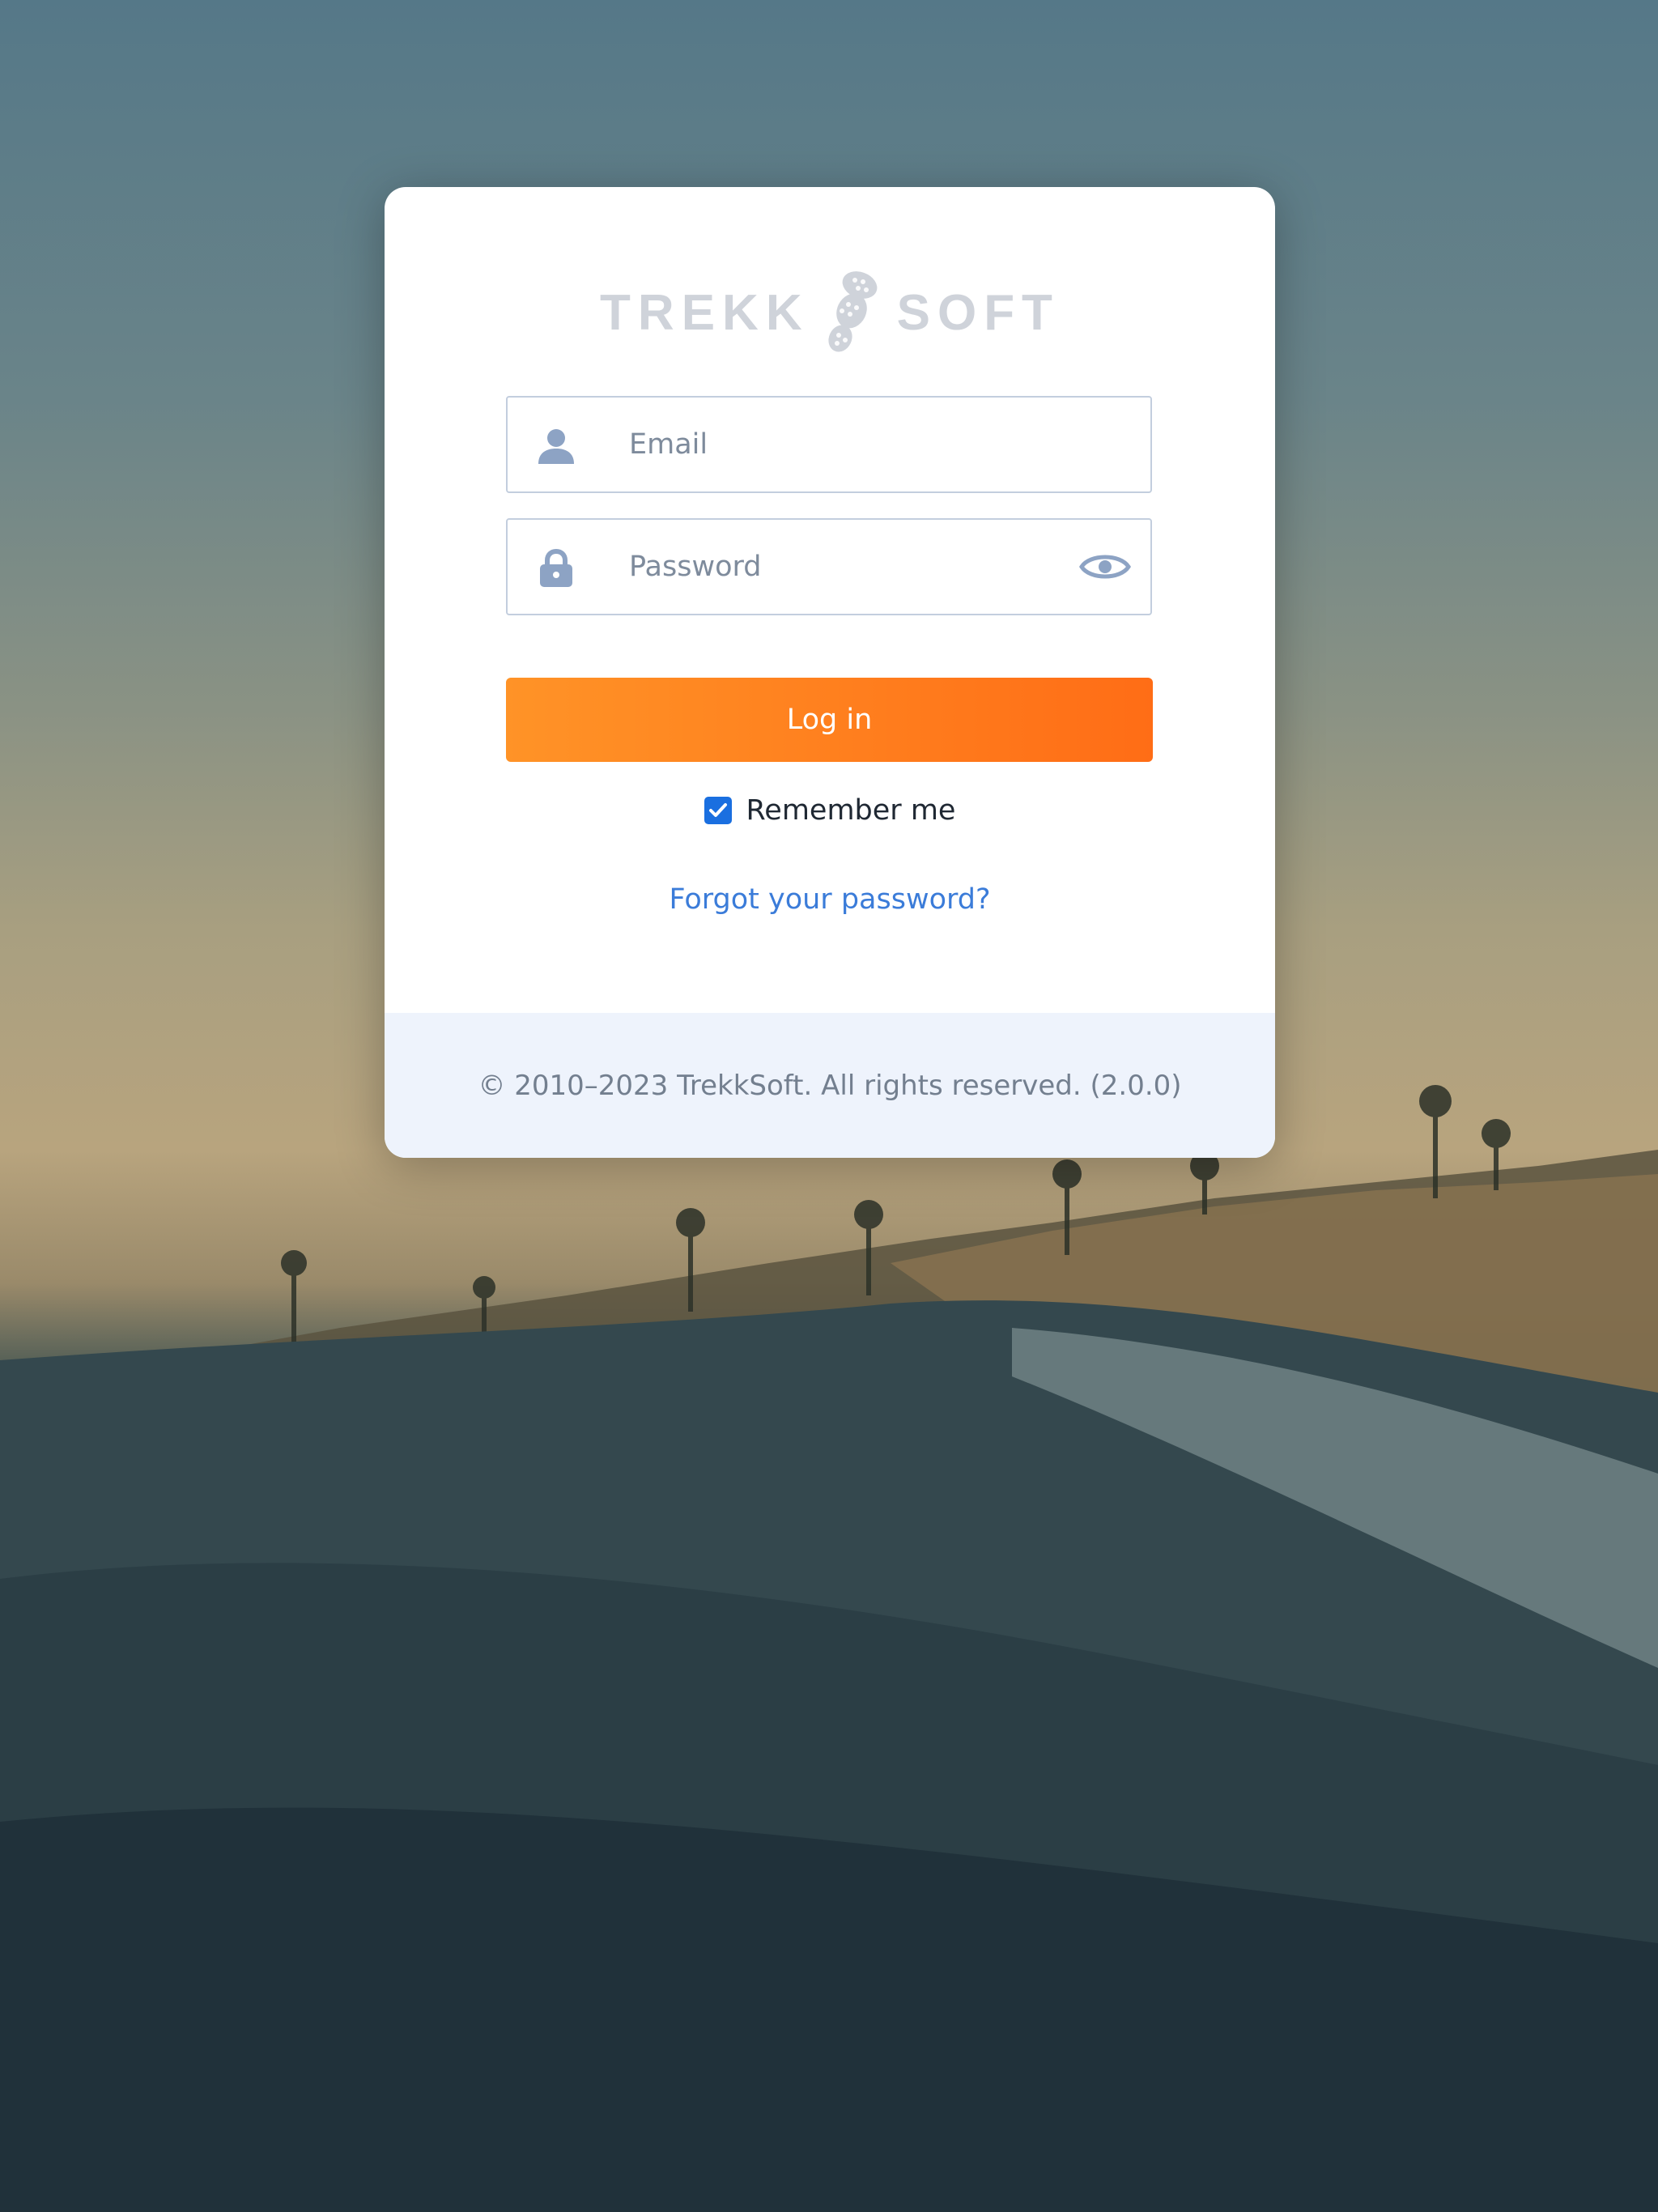 The image size is (1658, 2212). Describe the element at coordinates (668, 445) in the screenshot. I see `email-placeholder: Email` at that location.